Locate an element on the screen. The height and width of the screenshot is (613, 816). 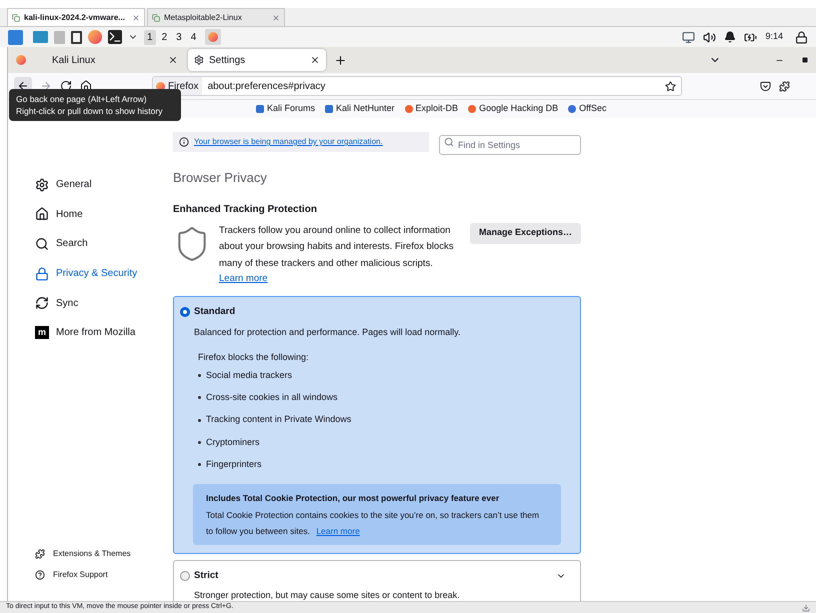
settings-icon is located at coordinates (199, 60).